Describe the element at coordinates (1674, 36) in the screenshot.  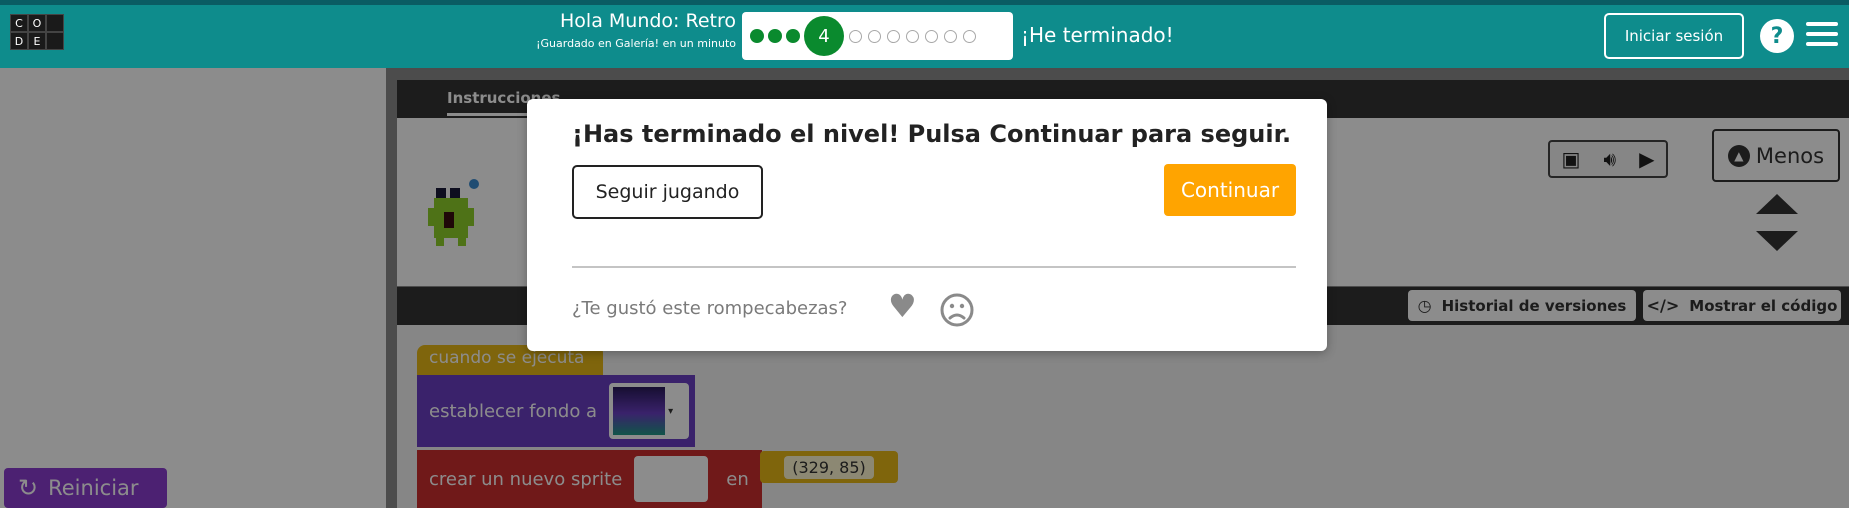
I see `signin-button: Iniciar sesión` at that location.